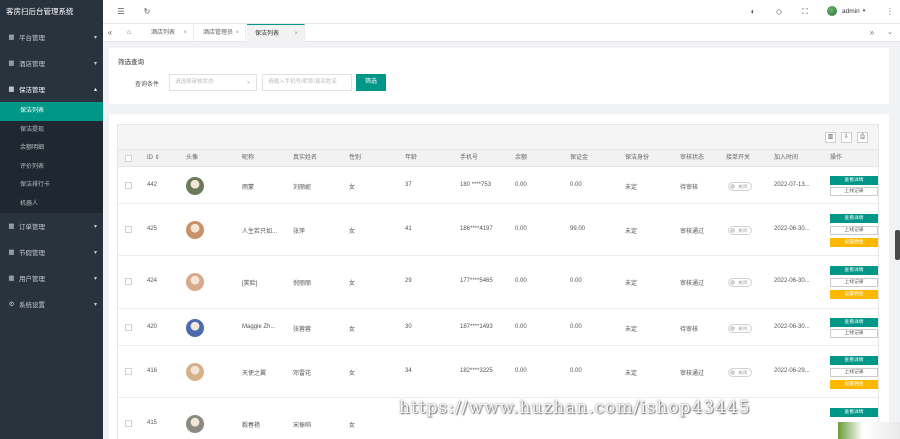 Image resolution: width=900 pixels, height=439 pixels. I want to click on sidebar-subitem-balance: 余额明细, so click(51, 148).